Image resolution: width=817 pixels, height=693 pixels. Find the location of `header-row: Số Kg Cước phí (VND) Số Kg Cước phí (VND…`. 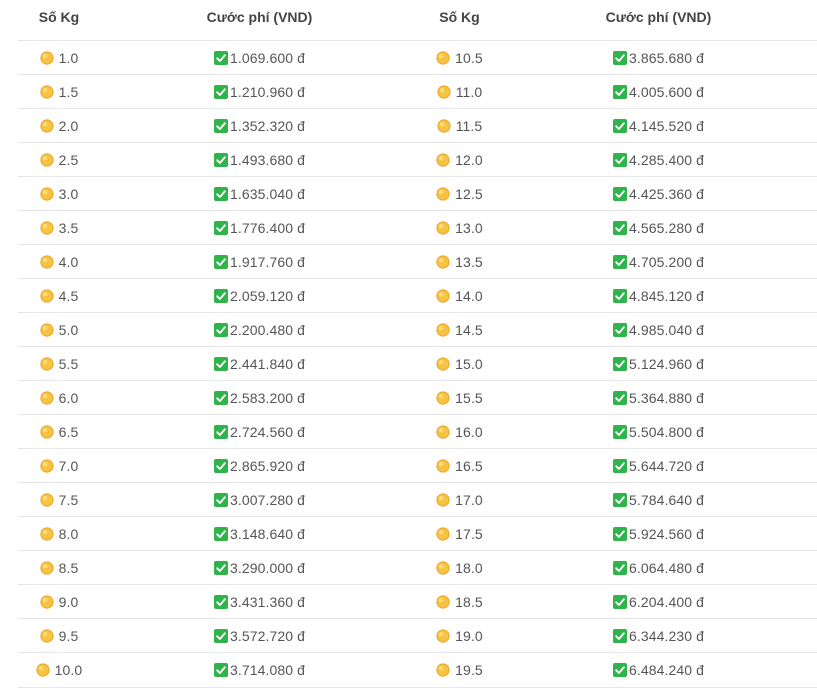

header-row: Số Kg Cước phí (VND) Số Kg Cước phí (VND… is located at coordinates (417, 20).